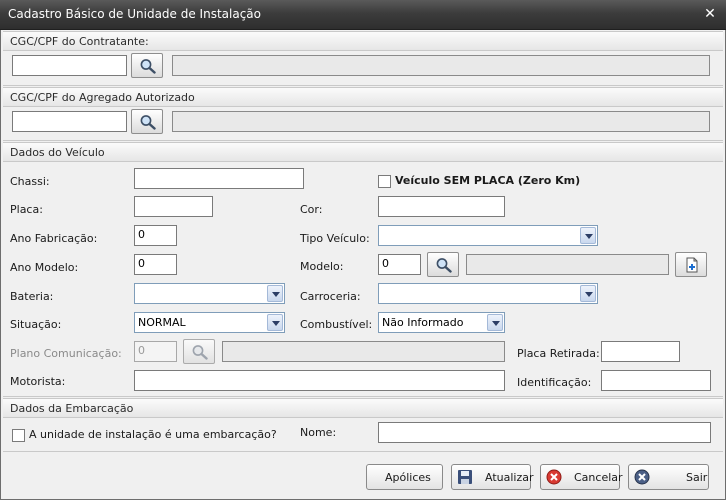 The width and height of the screenshot is (726, 500). Describe the element at coordinates (697, 477) in the screenshot. I see `sair-button-label: Sair` at that location.